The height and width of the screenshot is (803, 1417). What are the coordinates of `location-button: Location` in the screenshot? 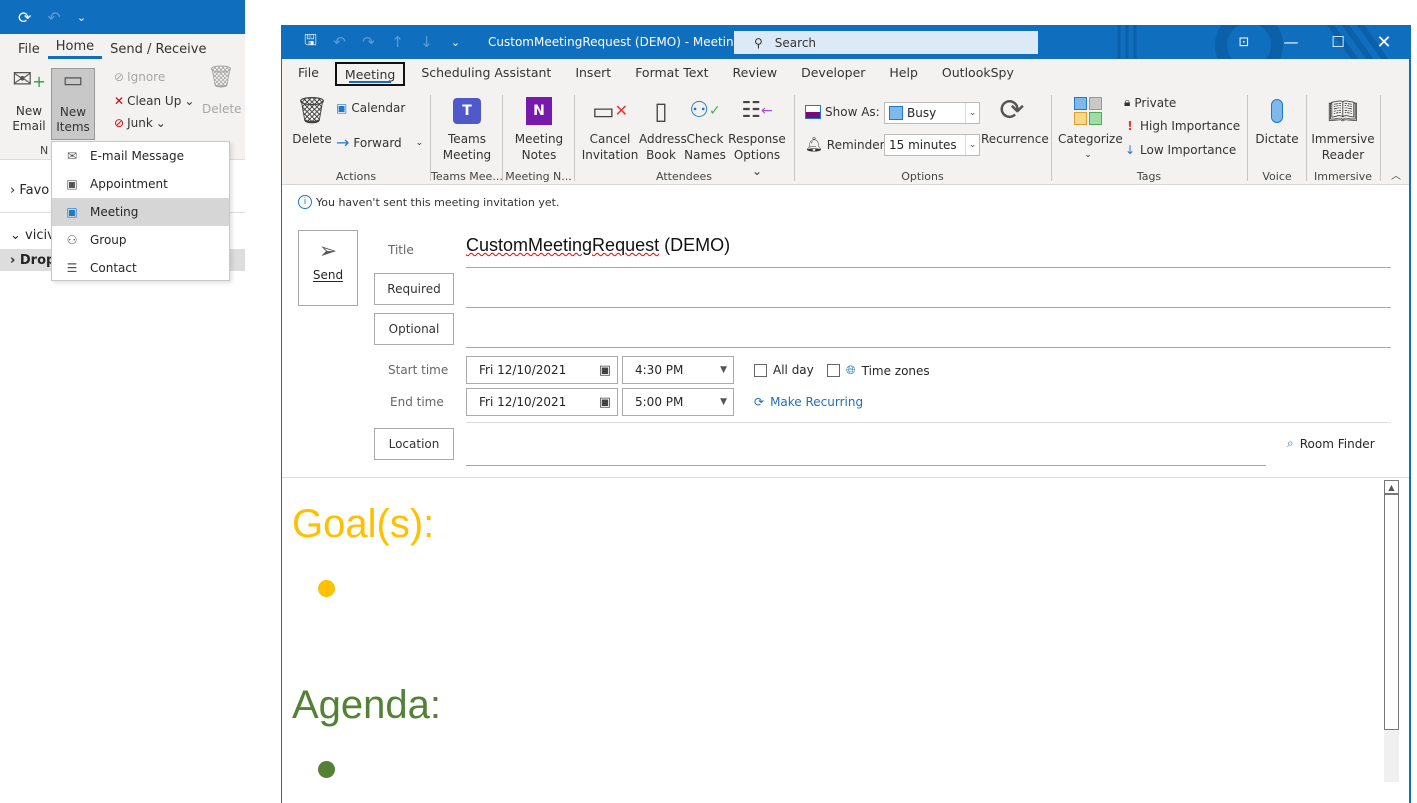 It's located at (414, 444).